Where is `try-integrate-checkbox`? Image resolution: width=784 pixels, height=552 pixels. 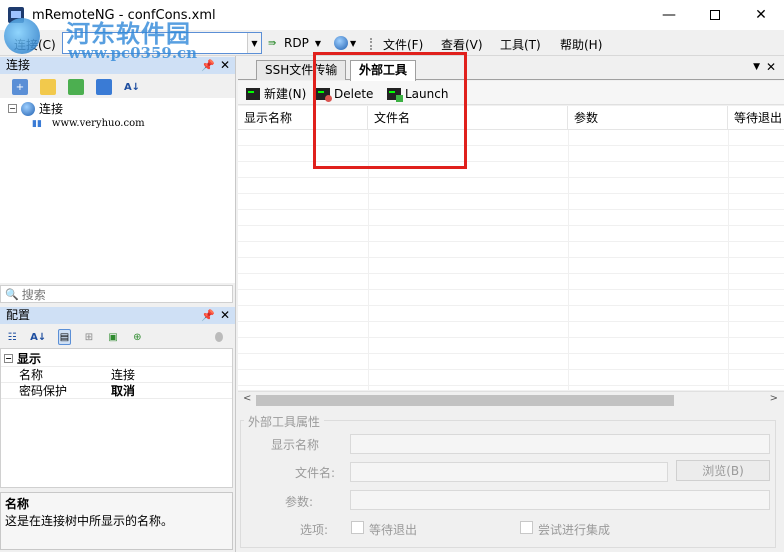 try-integrate-checkbox is located at coordinates (526, 527).